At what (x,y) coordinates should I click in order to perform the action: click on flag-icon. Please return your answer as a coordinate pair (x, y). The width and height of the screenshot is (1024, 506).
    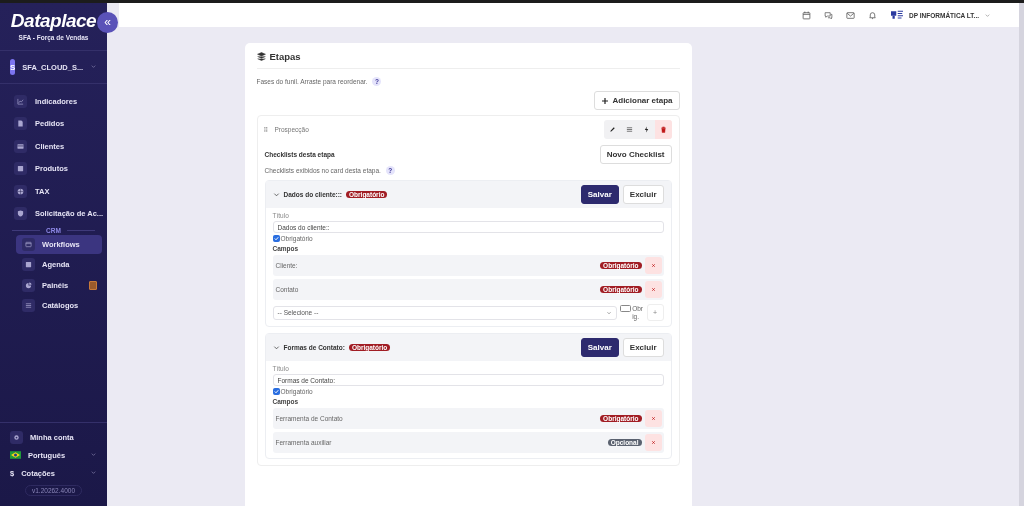
    Looking at the image, I should click on (15, 455).